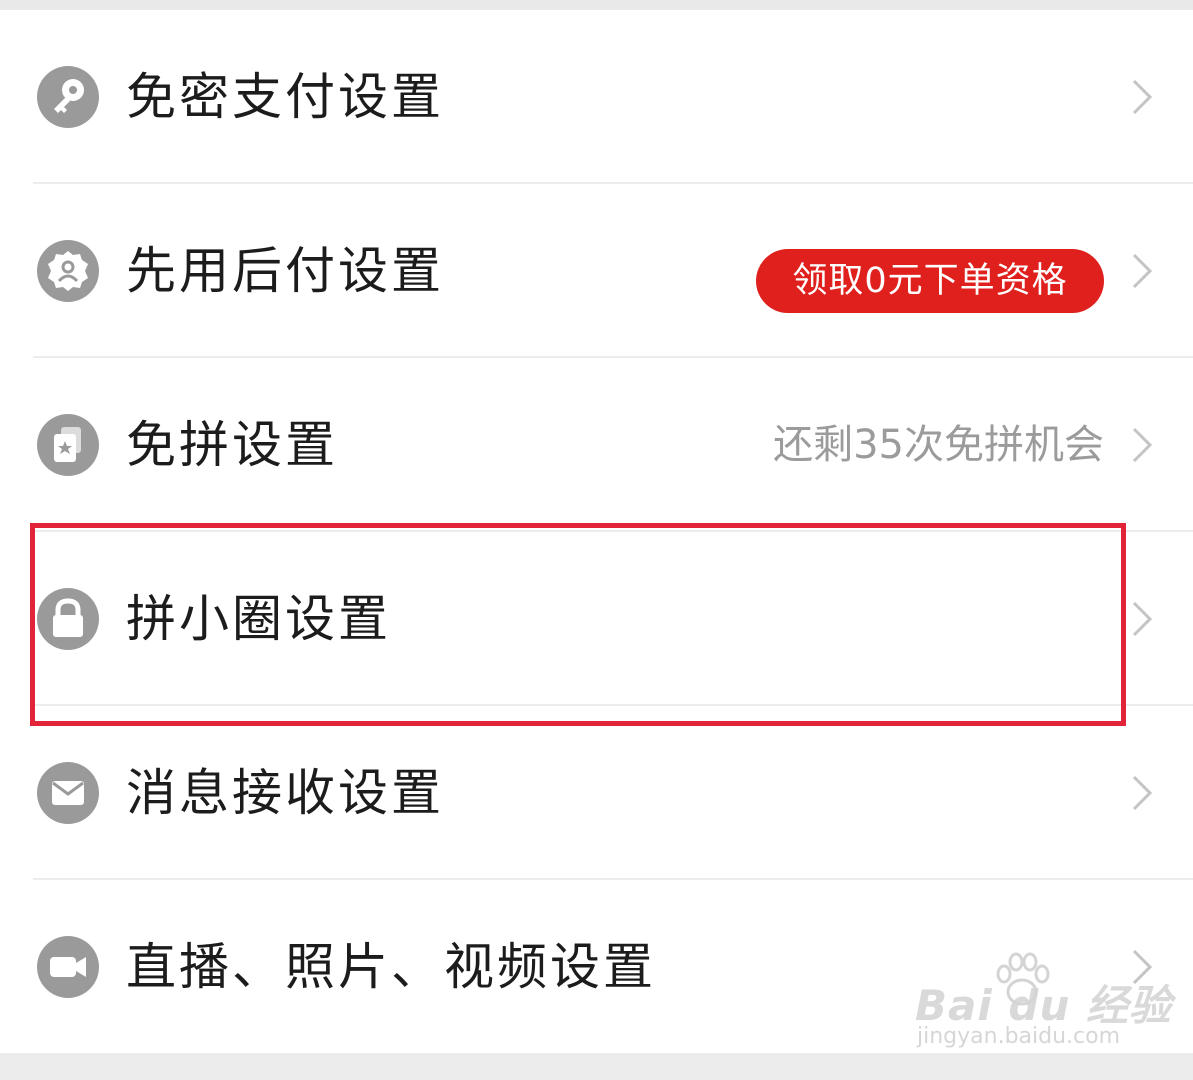 The image size is (1193, 1080). What do you see at coordinates (285, 271) in the screenshot?
I see `row-label: 先用后付设置` at bounding box center [285, 271].